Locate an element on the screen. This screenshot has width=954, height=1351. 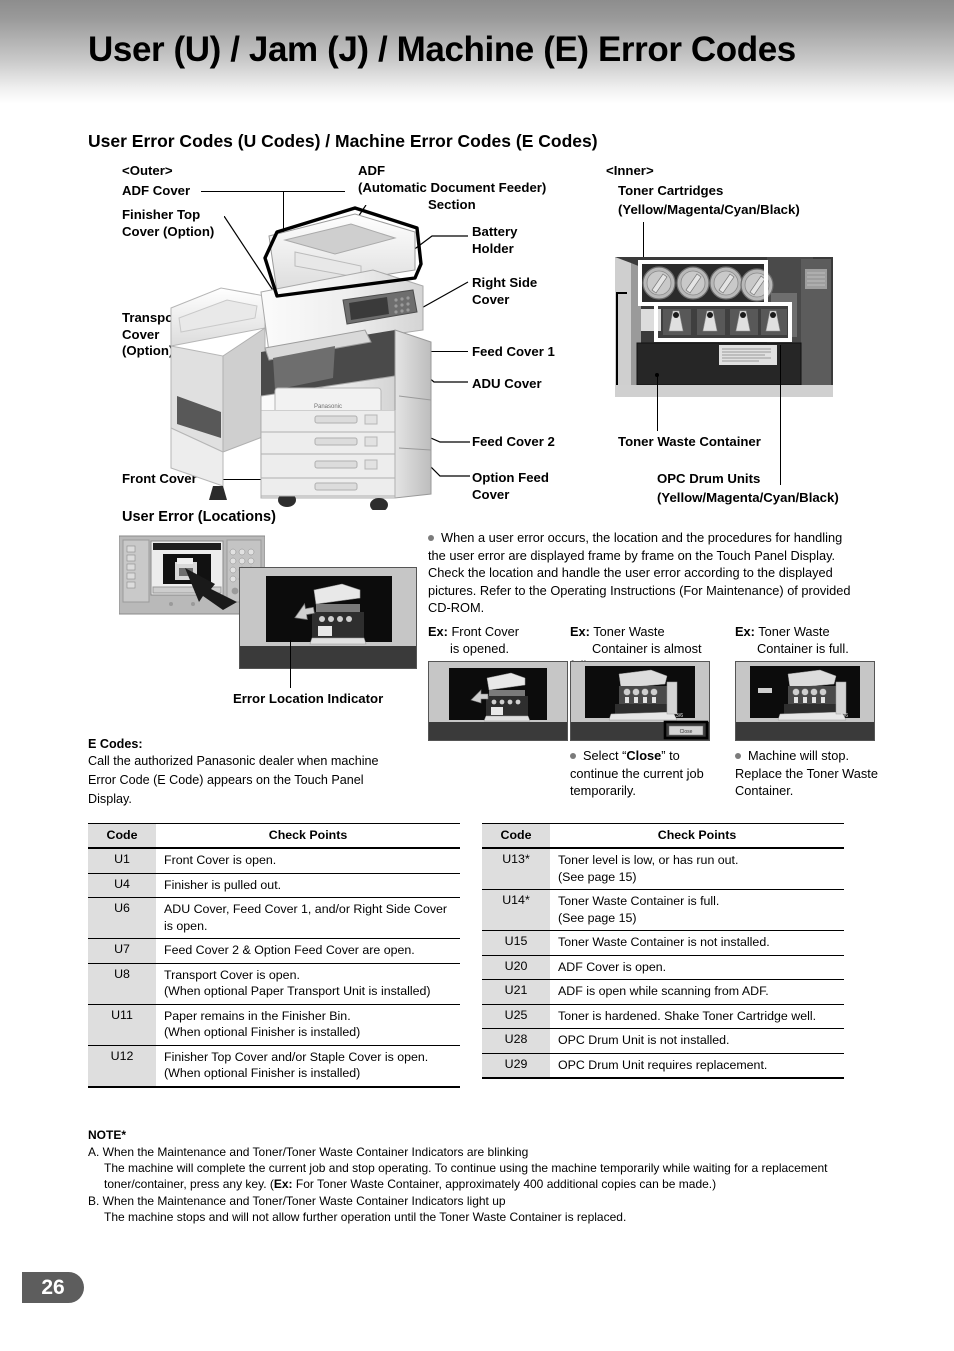
cell-code: U13* is located at coordinates (516, 869).